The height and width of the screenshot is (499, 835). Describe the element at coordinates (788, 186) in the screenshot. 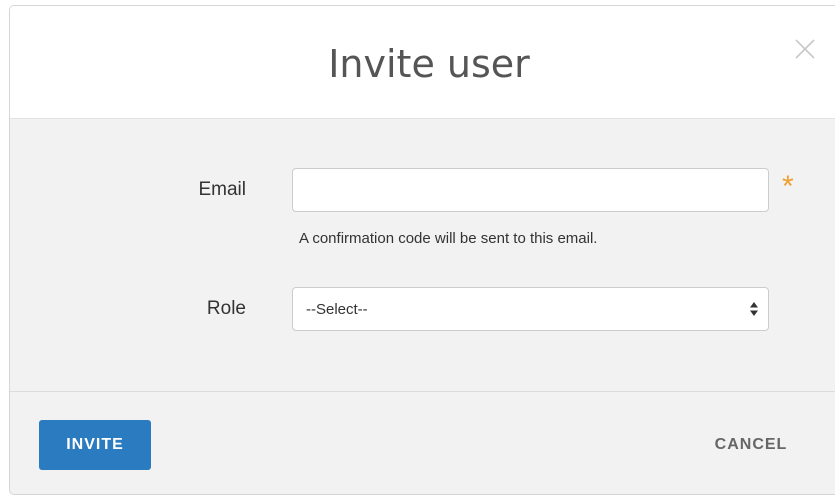

I see `required-marker: *` at that location.